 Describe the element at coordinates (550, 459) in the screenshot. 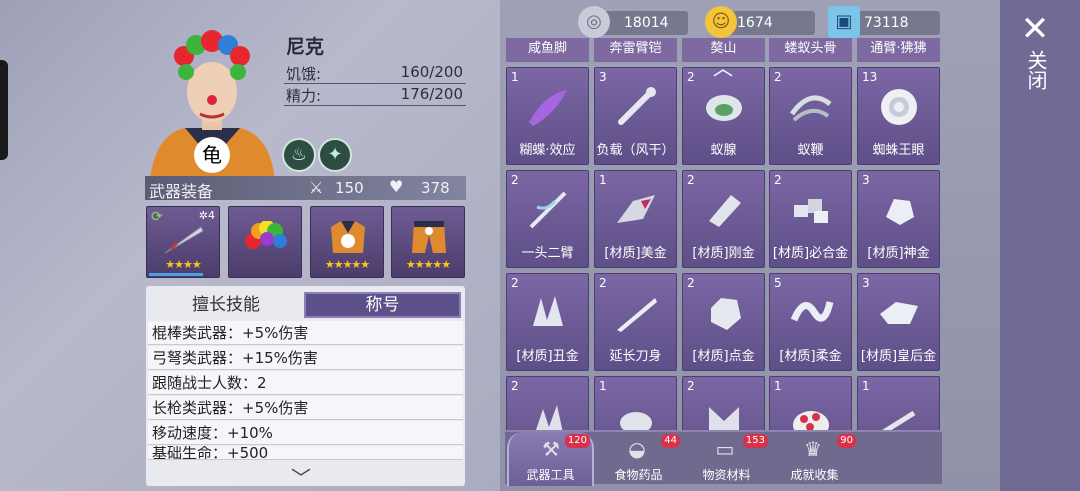

I see `tab-weapons-tools: ⚒ 武器工具 120` at that location.